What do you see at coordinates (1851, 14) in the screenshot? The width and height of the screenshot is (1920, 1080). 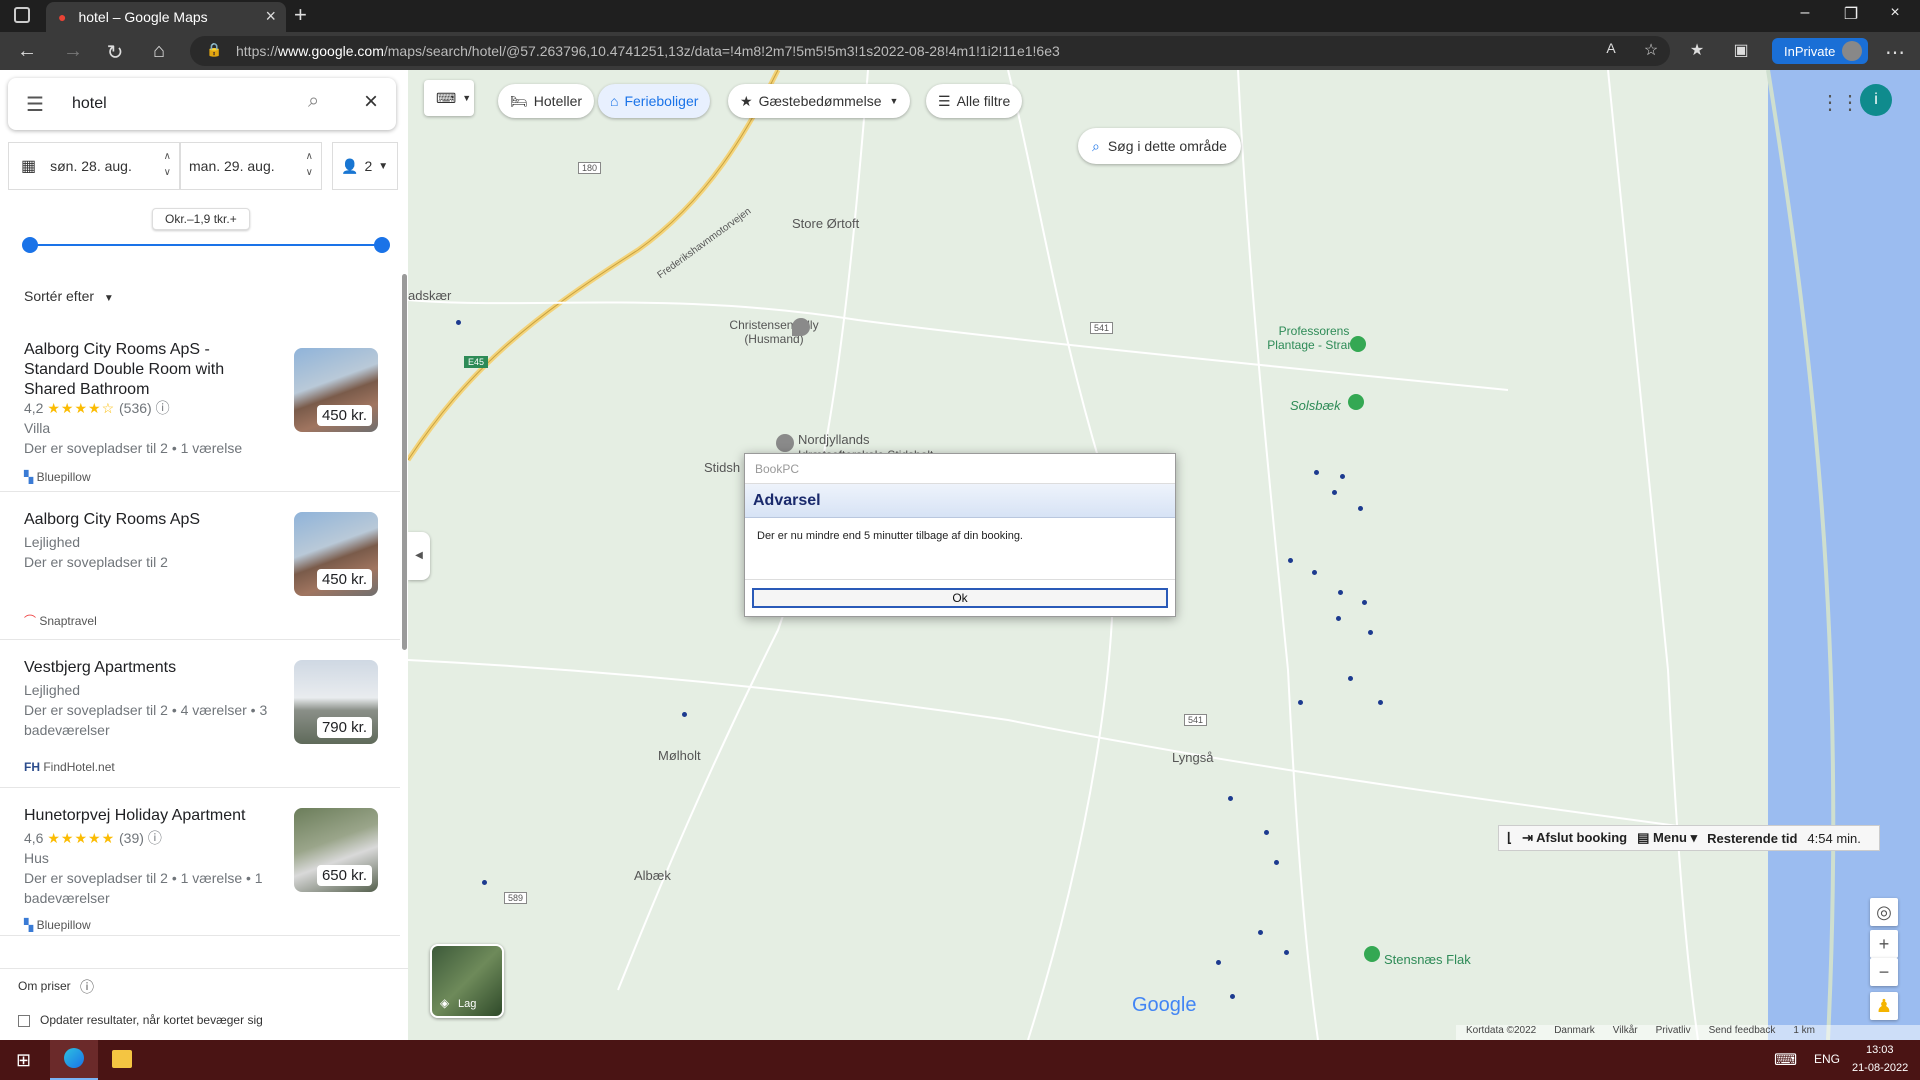 I see `restore-button: ❐` at bounding box center [1851, 14].